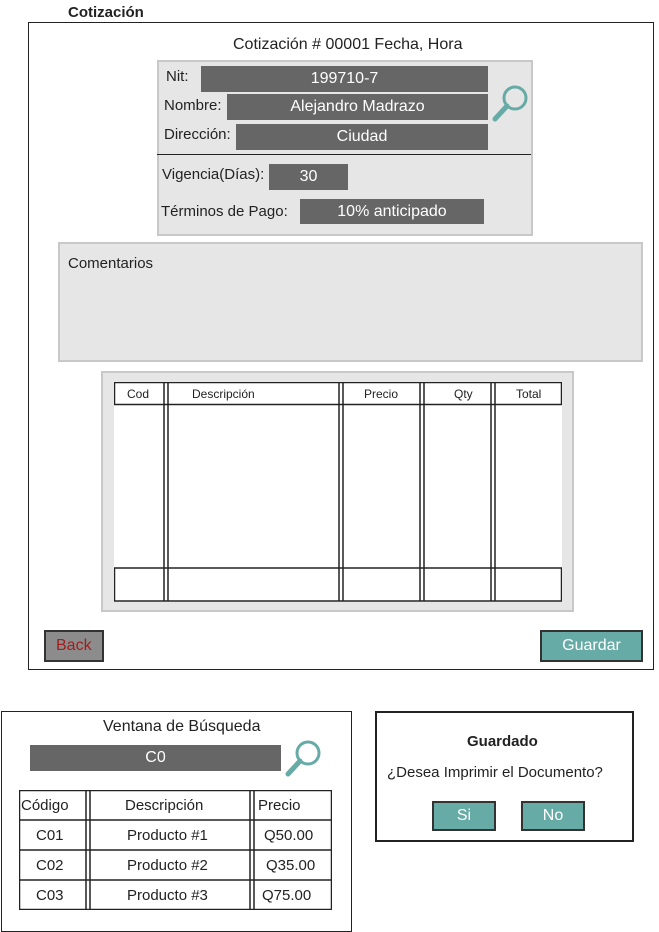 This screenshot has width=659, height=932. What do you see at coordinates (362, 137) in the screenshot?
I see `direccion-field: Ciudad` at bounding box center [362, 137].